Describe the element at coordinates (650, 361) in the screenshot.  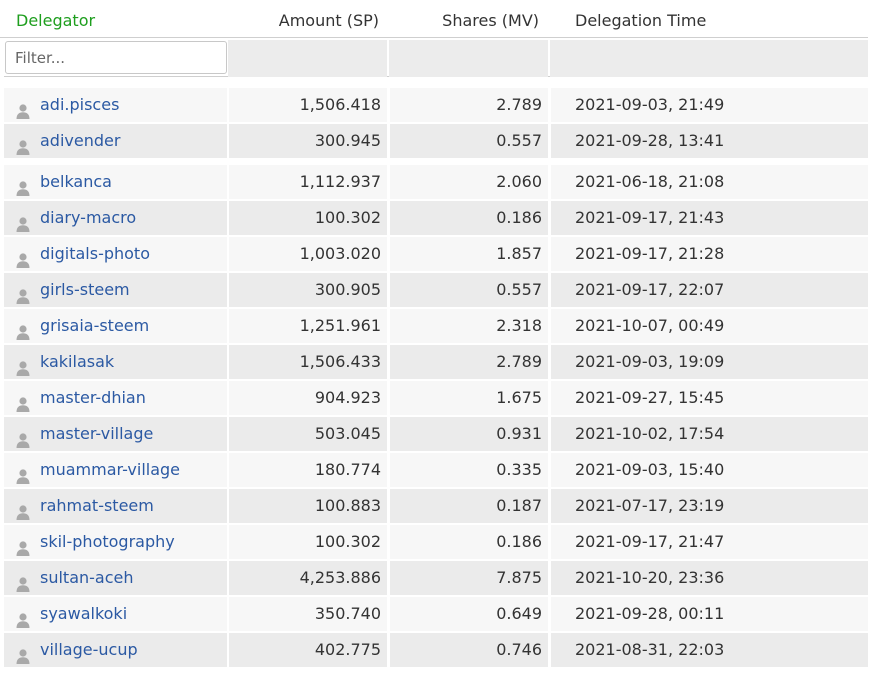
I see `delegation-time-value: 2021-09-03, 19:09` at that location.